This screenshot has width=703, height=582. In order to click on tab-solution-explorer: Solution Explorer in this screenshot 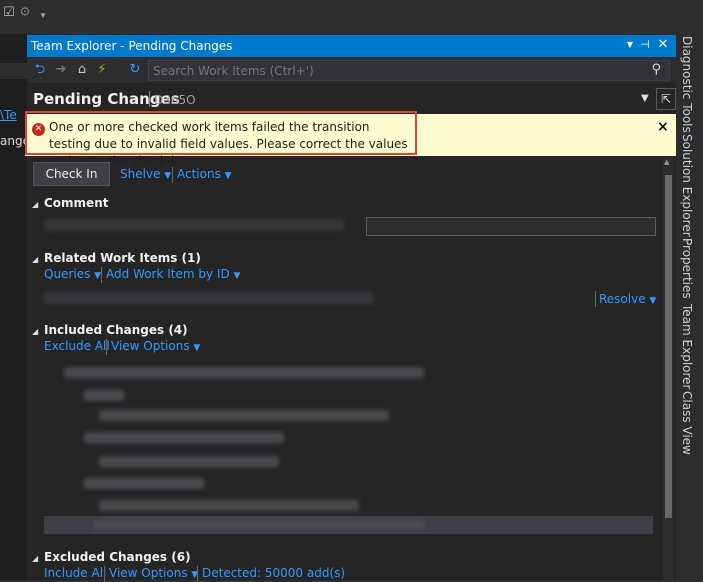, I will do `click(687, 185)`.